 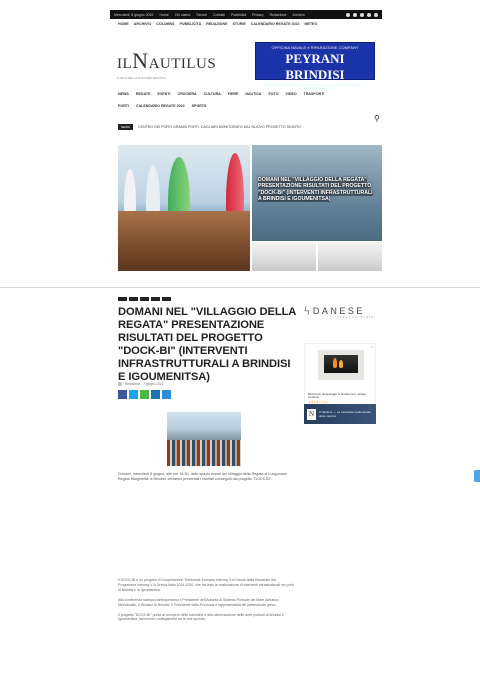 I want to click on rss-icon, so click(x=376, y=14).